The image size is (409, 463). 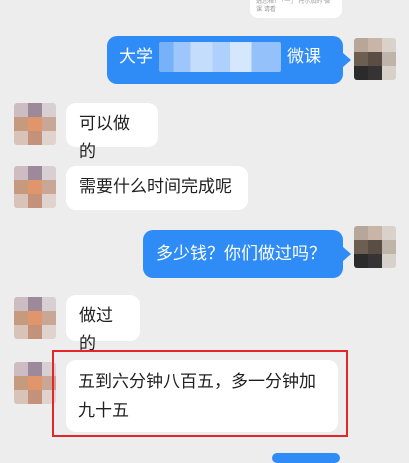 I want to click on message-text-start: 大学, so click(x=136, y=57).